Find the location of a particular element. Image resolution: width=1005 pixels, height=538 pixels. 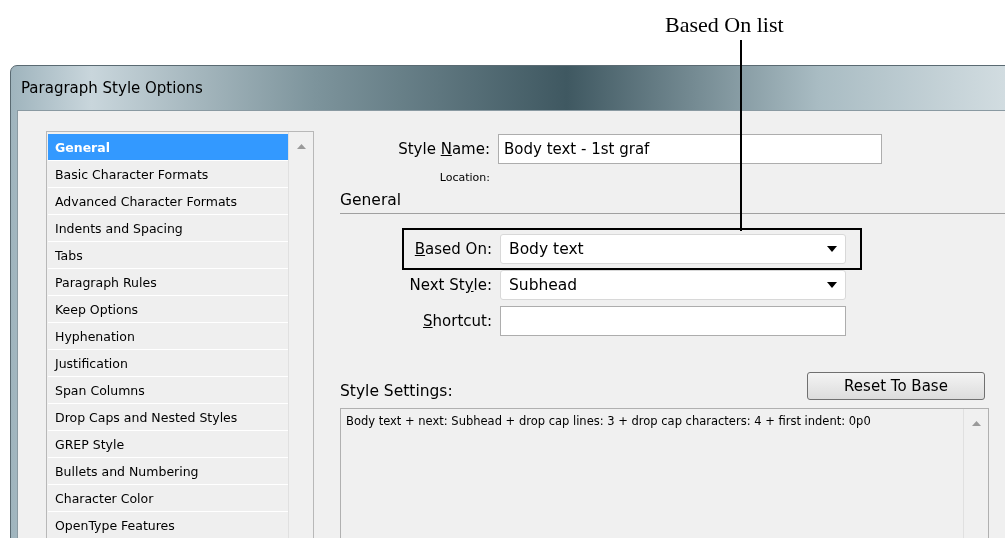

section-title: General is located at coordinates (672, 202).